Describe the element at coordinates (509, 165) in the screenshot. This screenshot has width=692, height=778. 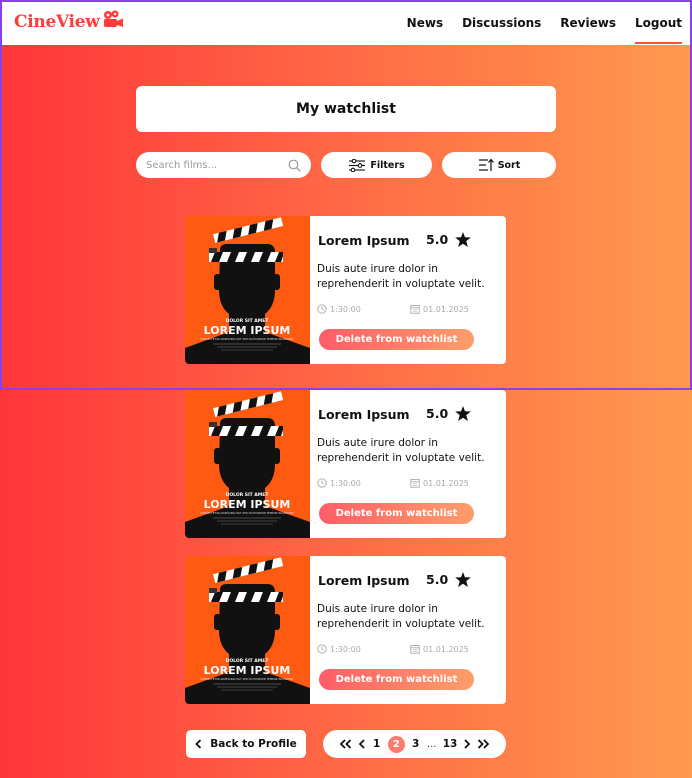
I see `sort-label: Sort` at that location.